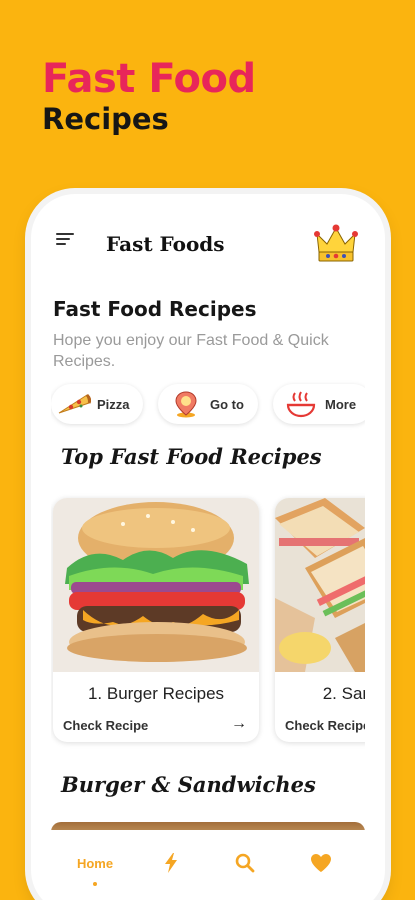 The image size is (415, 900). Describe the element at coordinates (341, 404) in the screenshot. I see `category-label: More` at that location.